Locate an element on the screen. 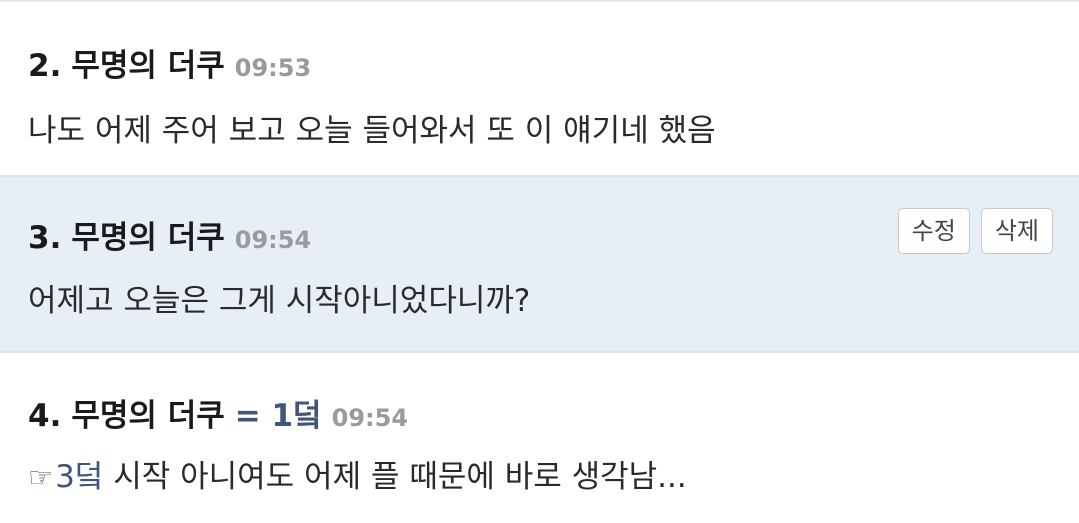 Image resolution: width=1079 pixels, height=523 pixels. reply-link: ☞3덬 is located at coordinates (70, 477).